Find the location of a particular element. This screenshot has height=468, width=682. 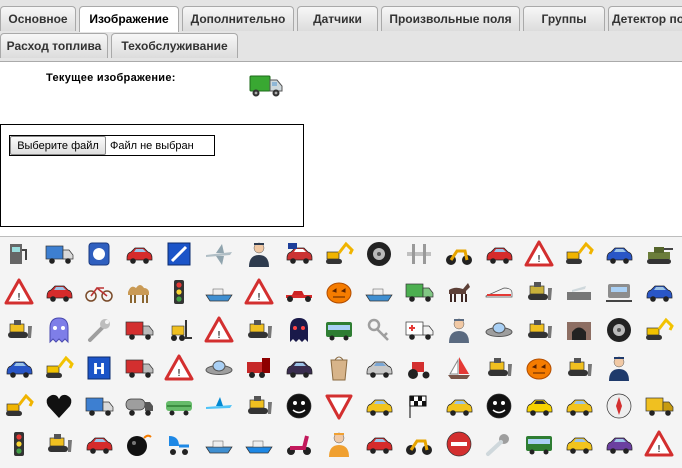

blue-badge-icon is located at coordinates (99, 254).